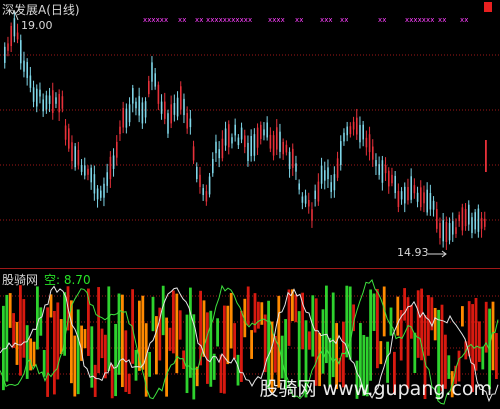 Image resolution: width=500 pixels, height=409 pixels. I want to click on high-price-label: 19.00, so click(37, 25).